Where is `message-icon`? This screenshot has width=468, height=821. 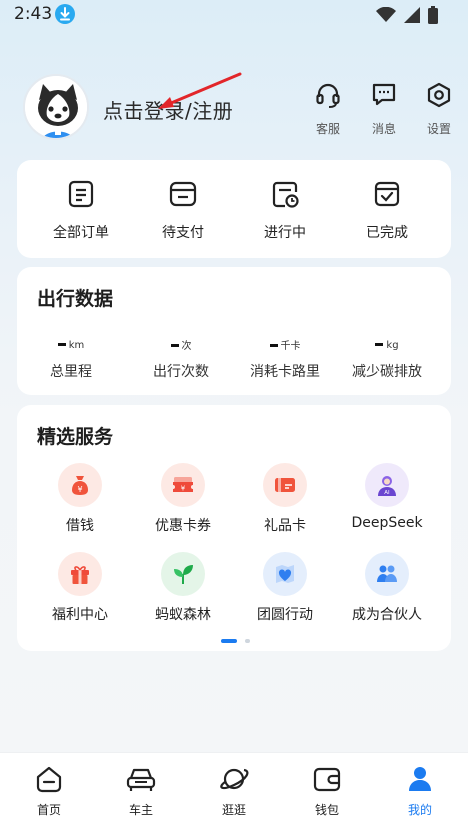
message-icon is located at coordinates (384, 97).